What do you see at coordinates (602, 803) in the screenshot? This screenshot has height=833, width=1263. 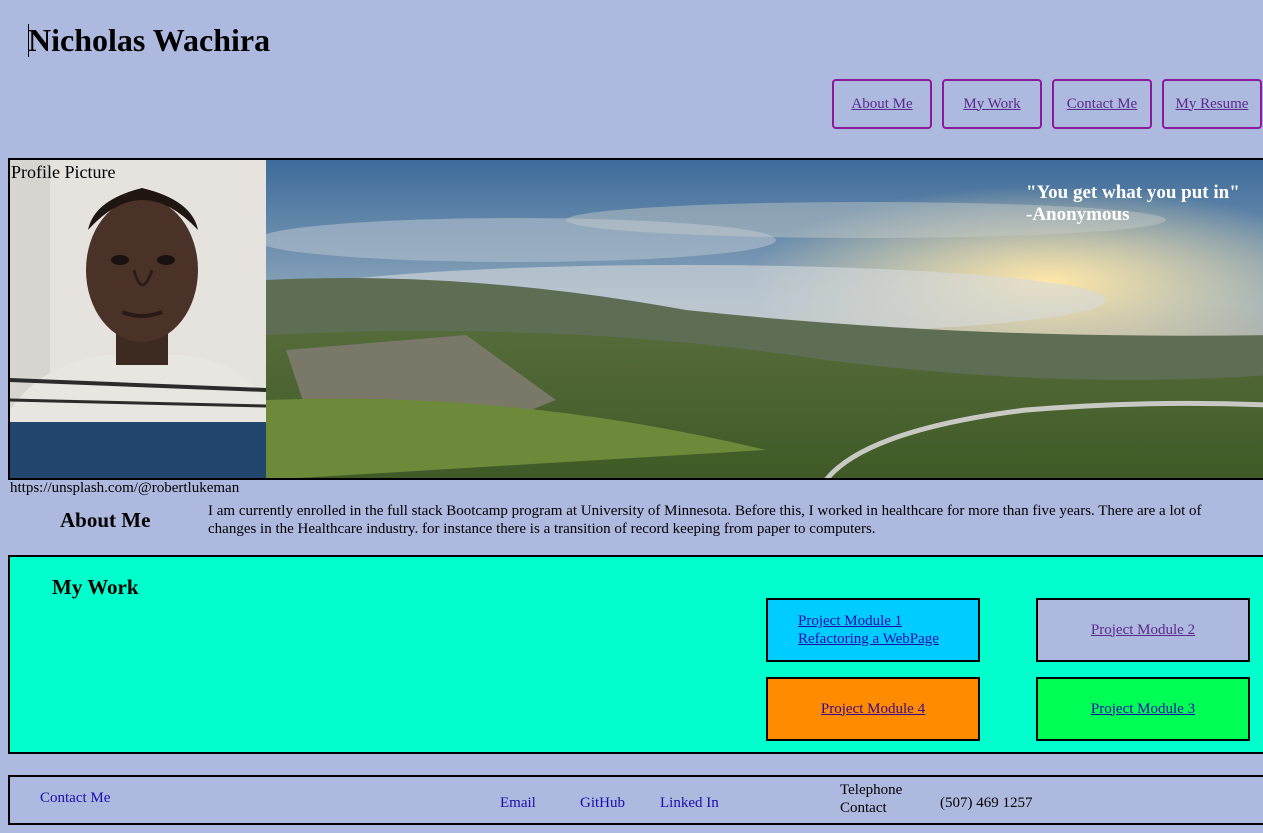 I see `footer-github-link: GitHub` at bounding box center [602, 803].